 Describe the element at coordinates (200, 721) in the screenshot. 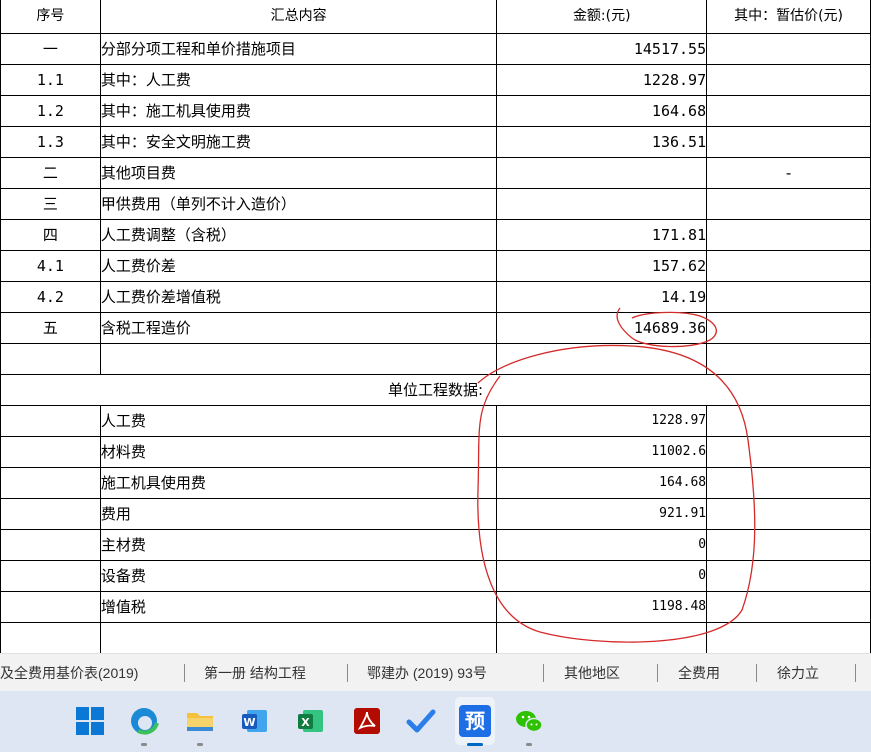

I see `file-explorer-icon` at that location.